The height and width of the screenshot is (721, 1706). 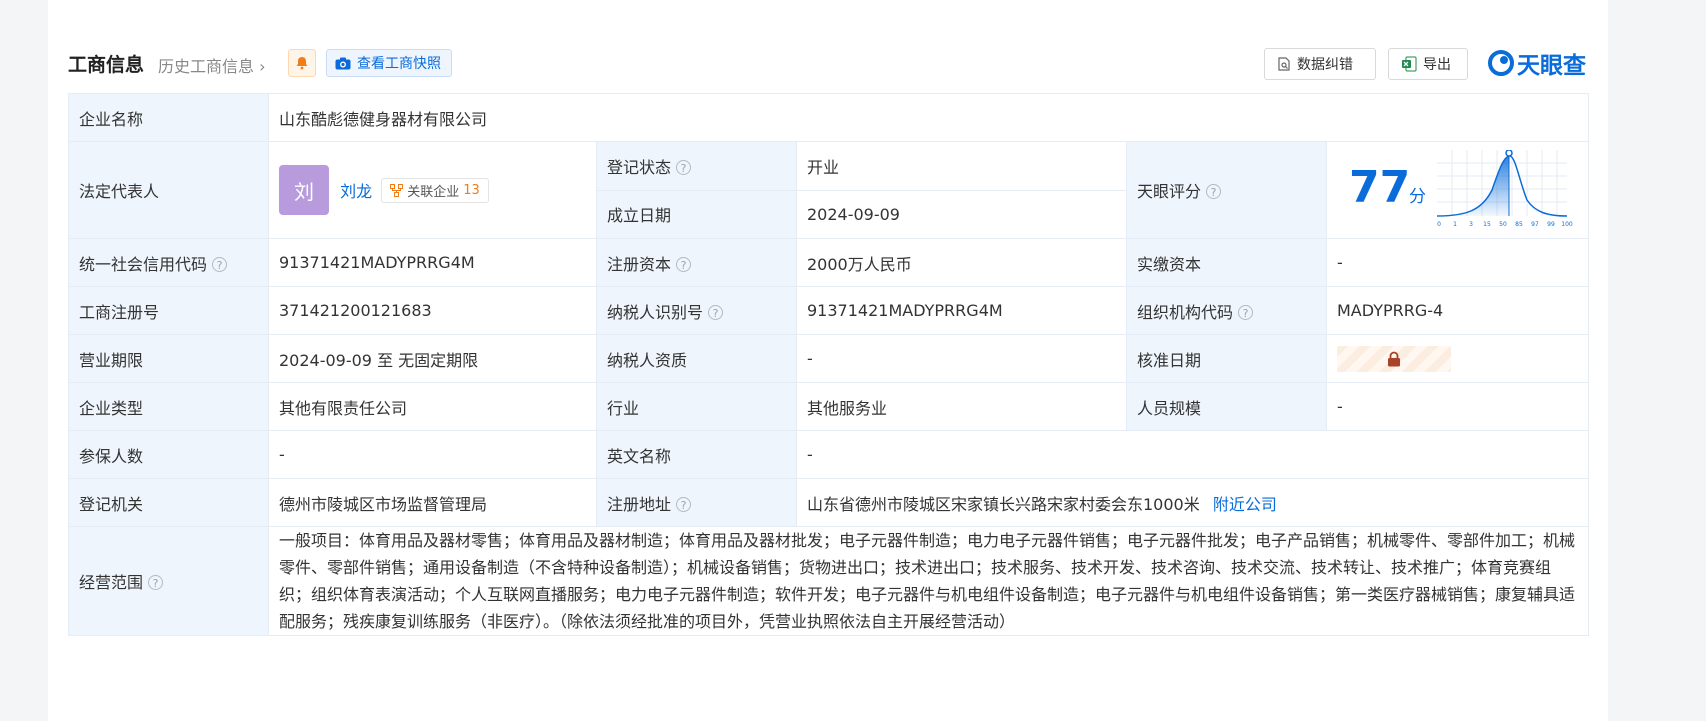 What do you see at coordinates (1409, 64) in the screenshot?
I see `excel-icon` at bounding box center [1409, 64].